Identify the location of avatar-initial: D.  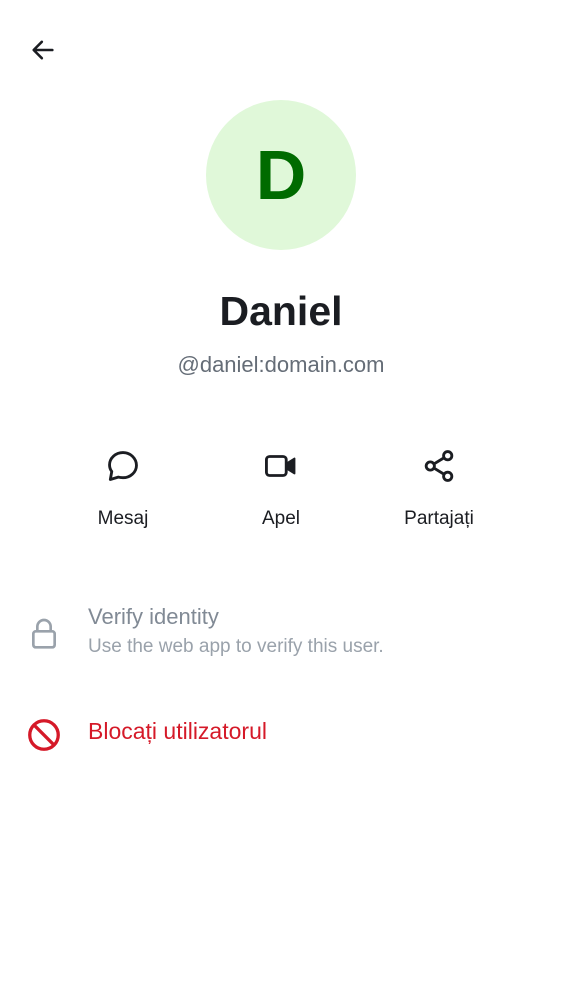
(281, 175).